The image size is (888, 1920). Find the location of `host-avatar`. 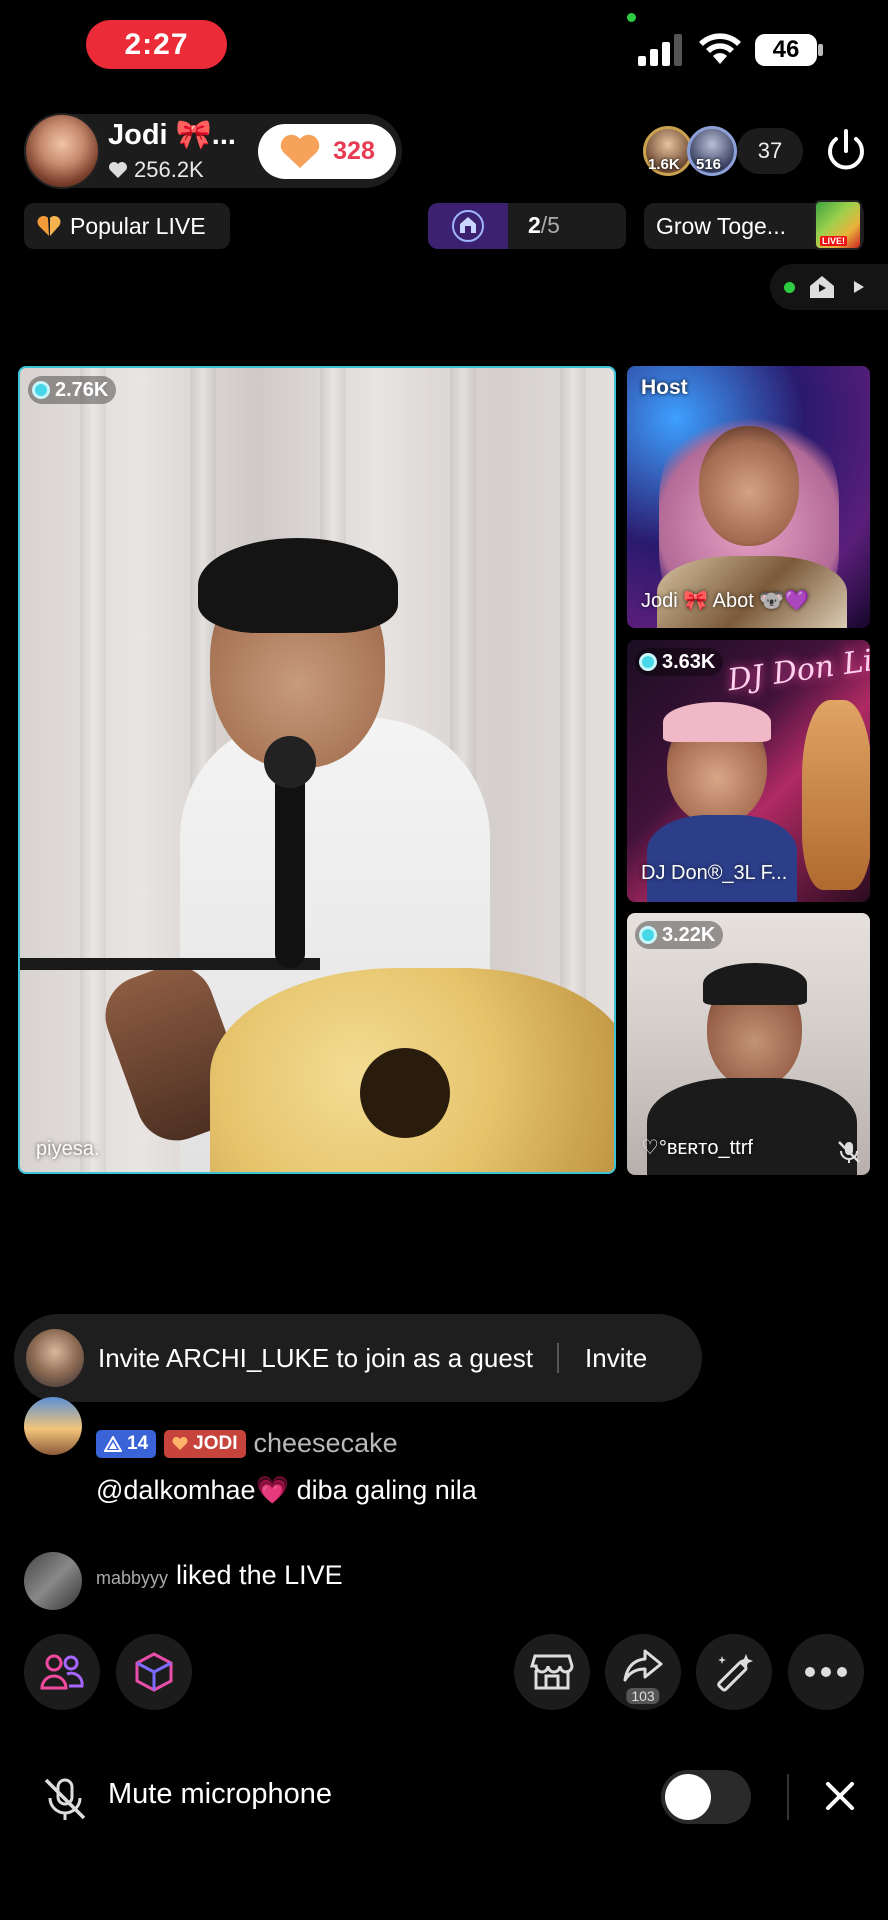

host-avatar is located at coordinates (62, 151).